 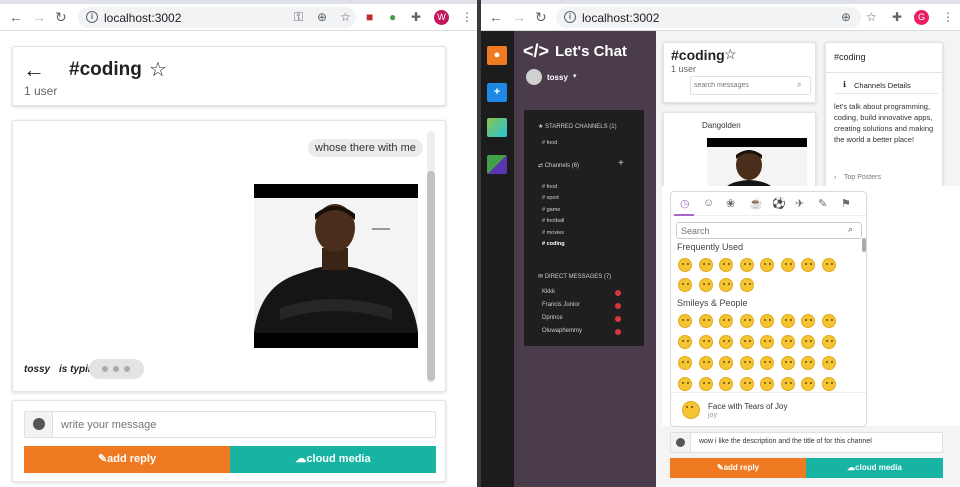 What do you see at coordinates (497, 55) in the screenshot?
I see `workspace-icon: ●` at bounding box center [497, 55].